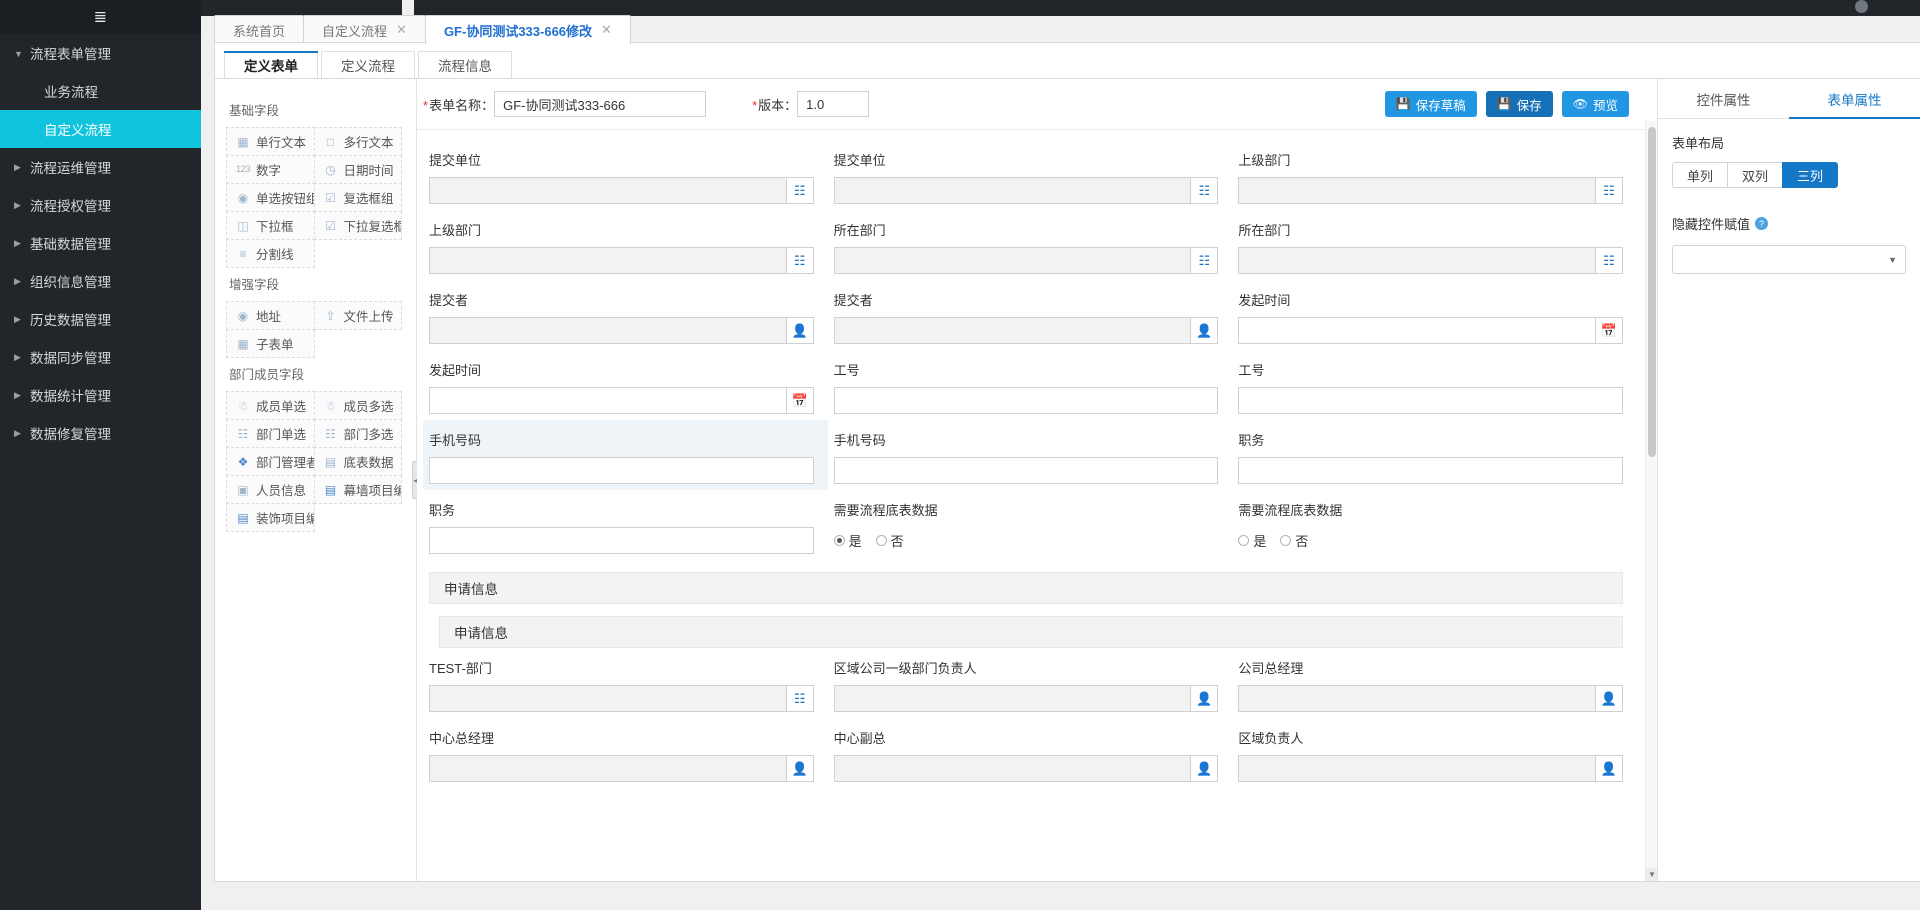  What do you see at coordinates (625, 683) in the screenshot?
I see `form-field-test-dept: TEST-部门 ☷` at bounding box center [625, 683].